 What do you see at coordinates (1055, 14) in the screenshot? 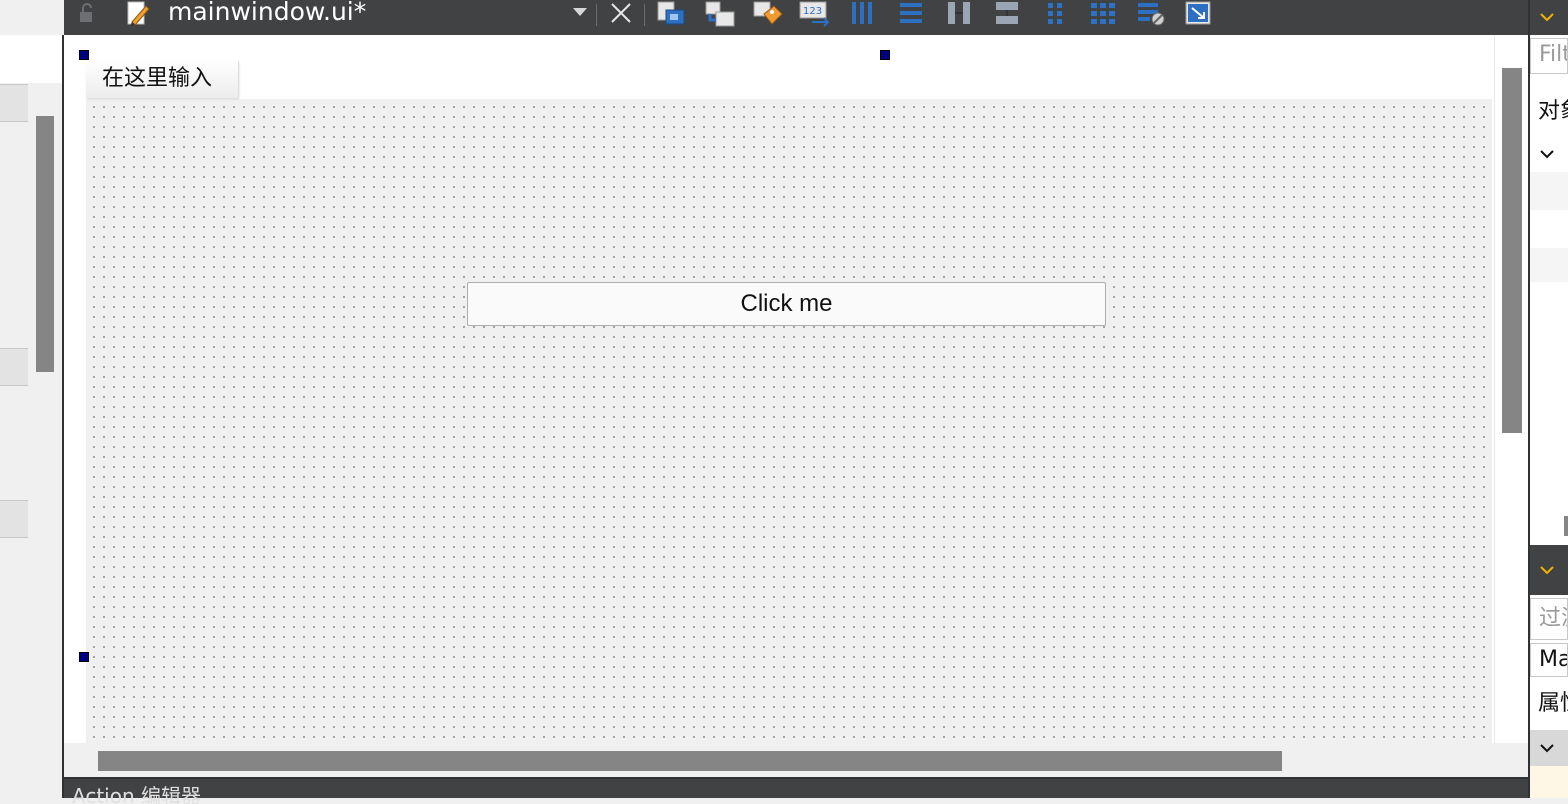
I see `layout-form-icon` at bounding box center [1055, 14].